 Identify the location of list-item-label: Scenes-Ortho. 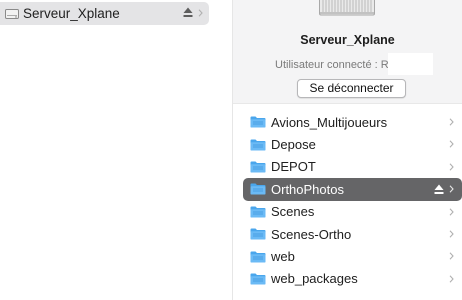
(311, 234).